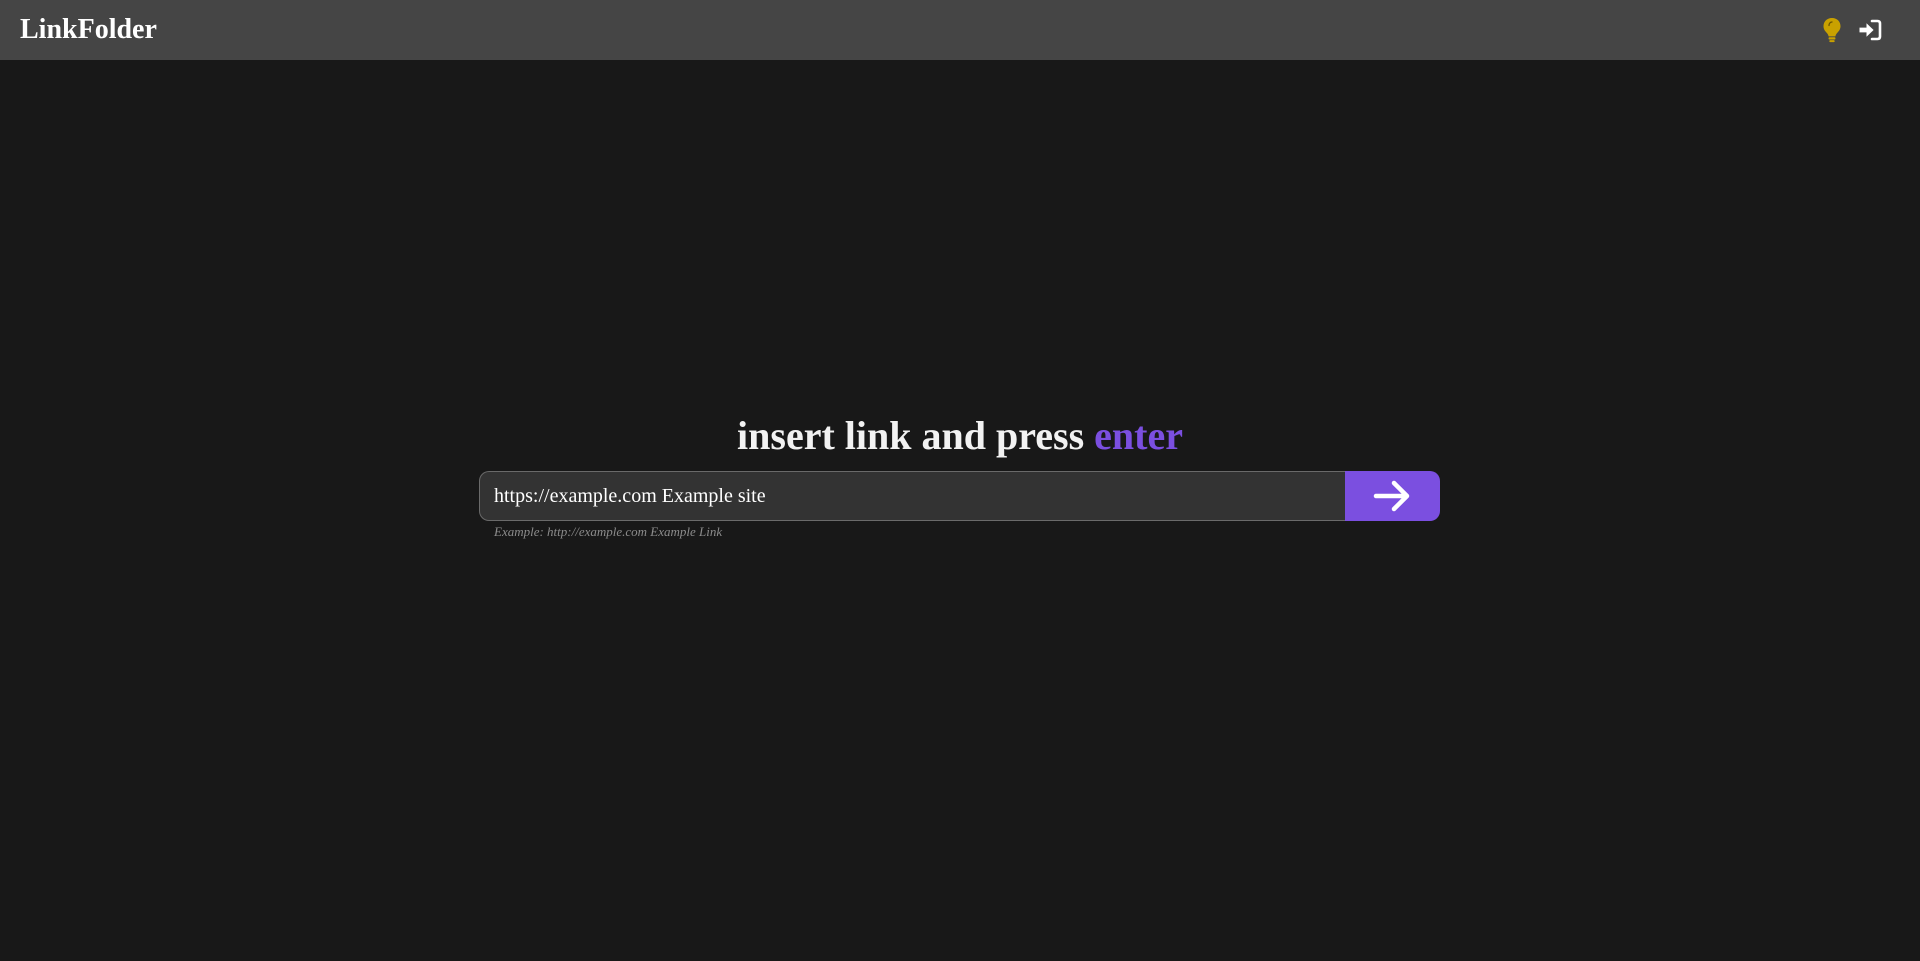  Describe the element at coordinates (960, 30) in the screenshot. I see `navbar: LinkFolder` at that location.